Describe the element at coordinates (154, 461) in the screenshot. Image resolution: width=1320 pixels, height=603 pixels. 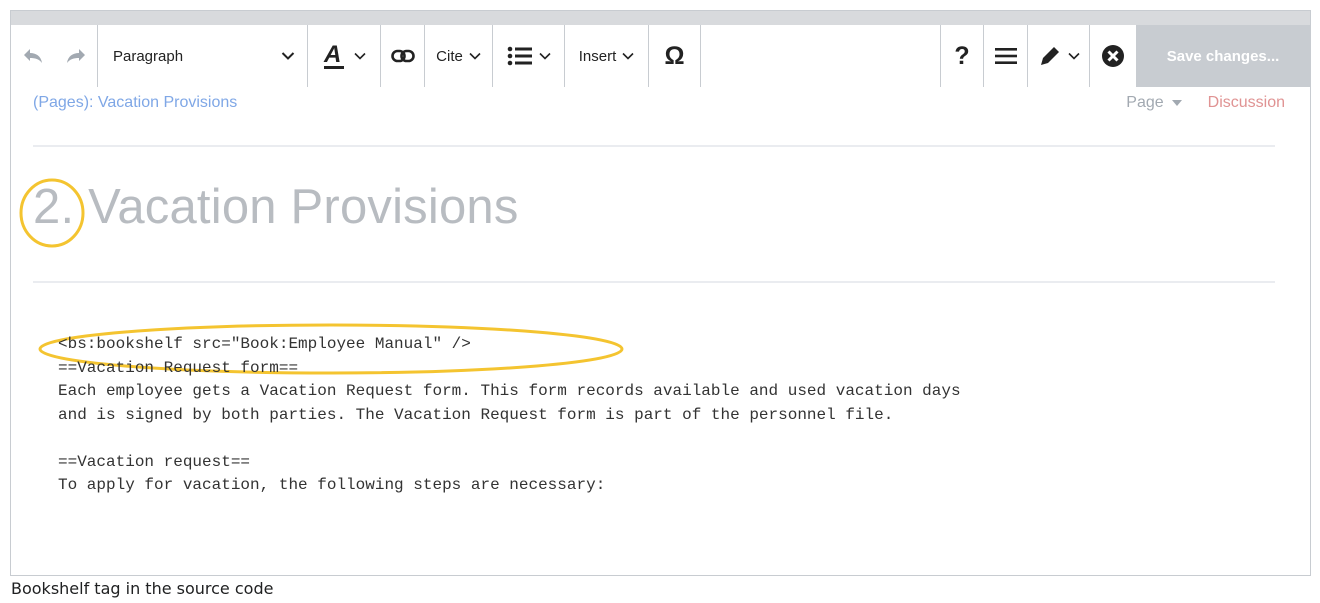
I see `source-line: ==Vacation request==` at that location.